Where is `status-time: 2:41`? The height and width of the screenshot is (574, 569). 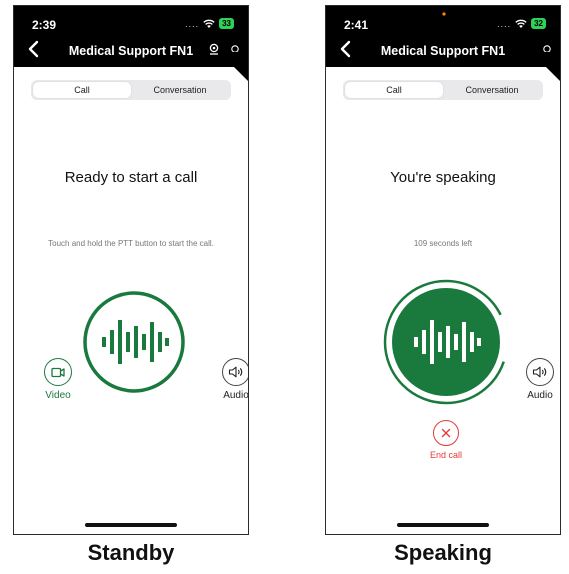 status-time: 2:41 is located at coordinates (356, 25).